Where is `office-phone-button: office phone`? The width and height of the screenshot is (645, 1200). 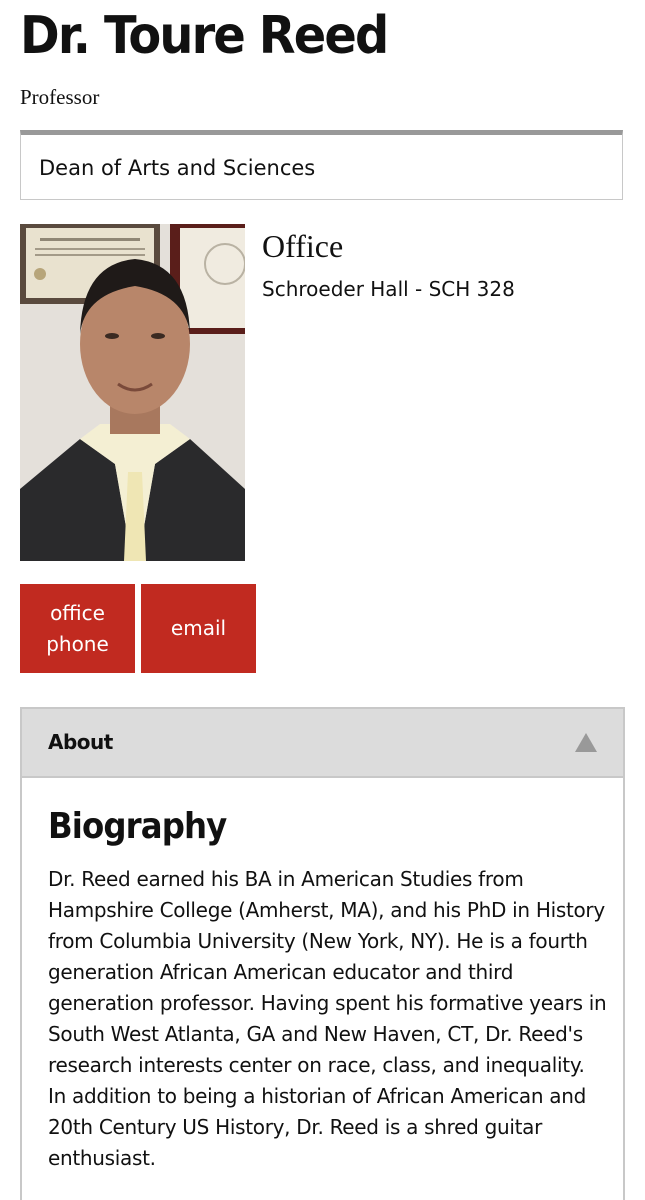
office-phone-button: office phone is located at coordinates (77, 628).